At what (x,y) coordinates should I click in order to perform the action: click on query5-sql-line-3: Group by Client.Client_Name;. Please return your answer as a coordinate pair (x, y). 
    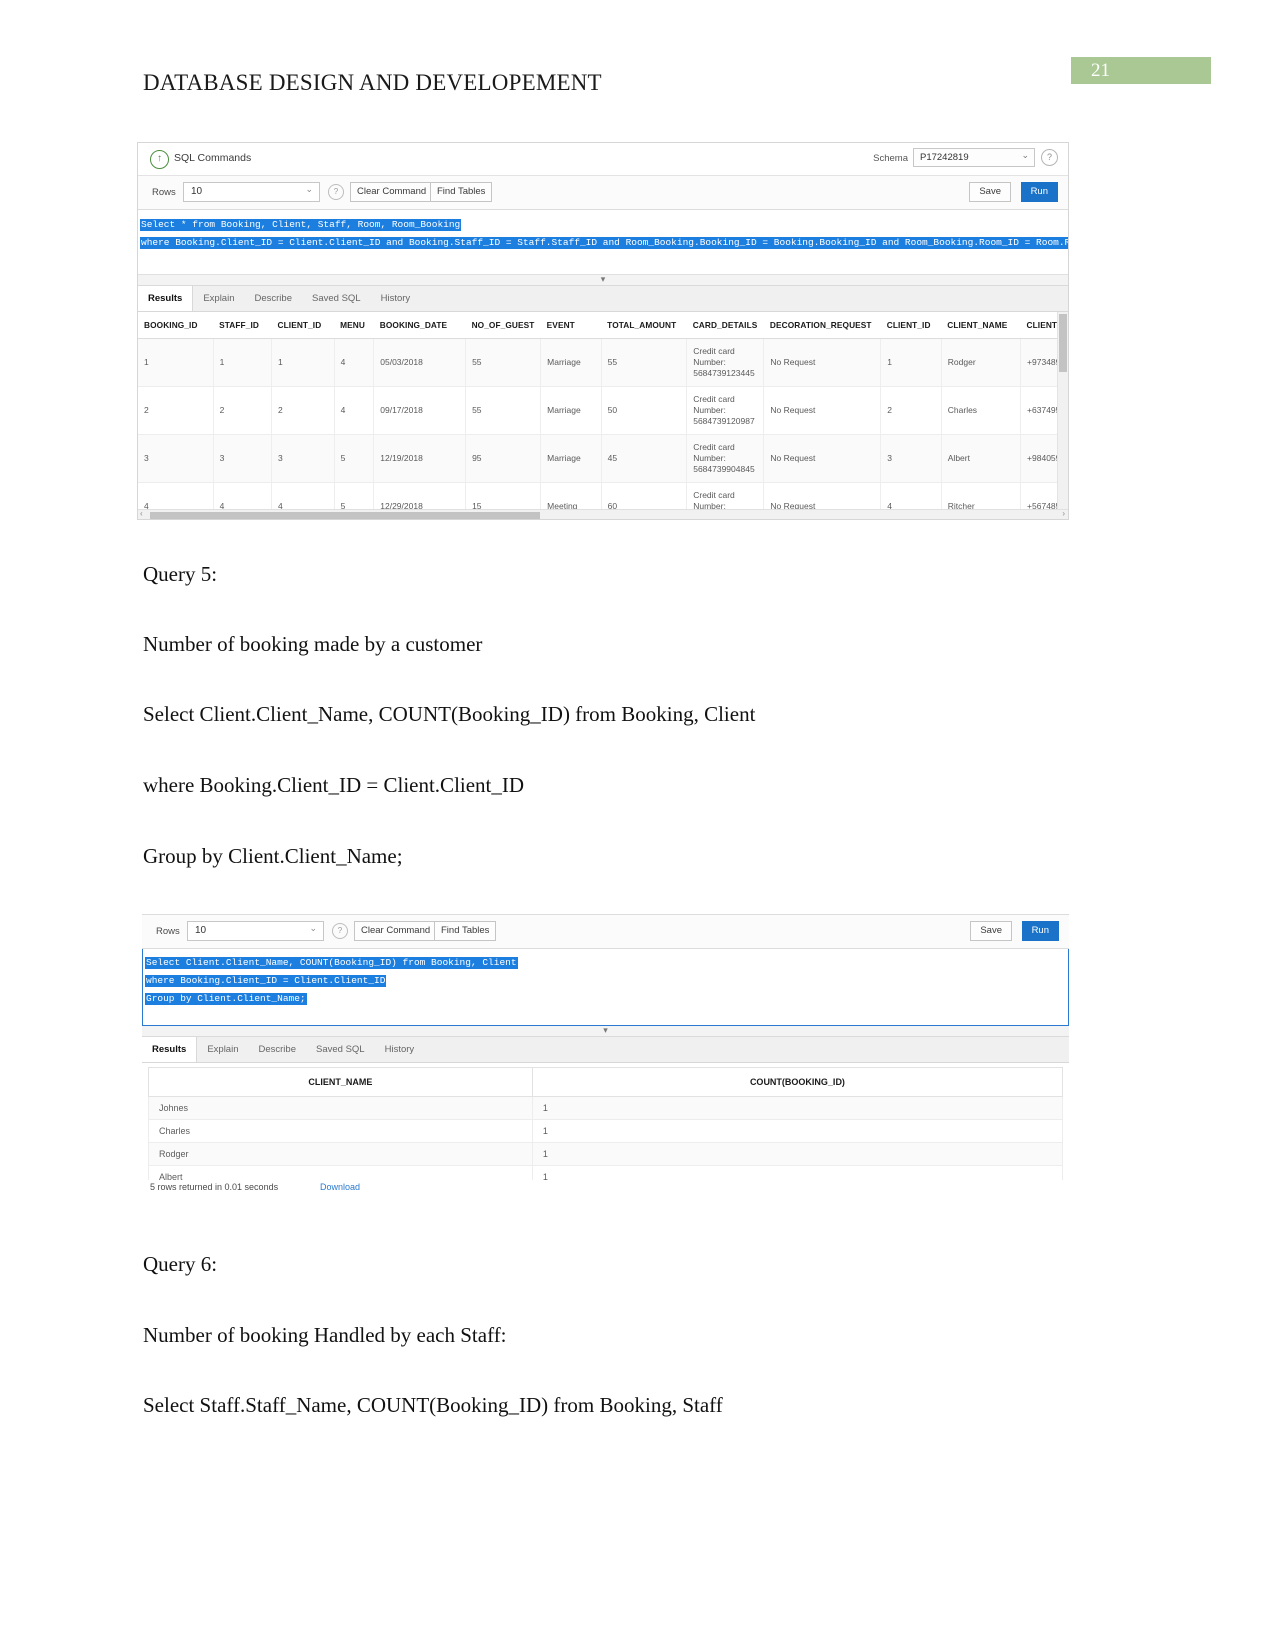
    Looking at the image, I should click on (273, 856).